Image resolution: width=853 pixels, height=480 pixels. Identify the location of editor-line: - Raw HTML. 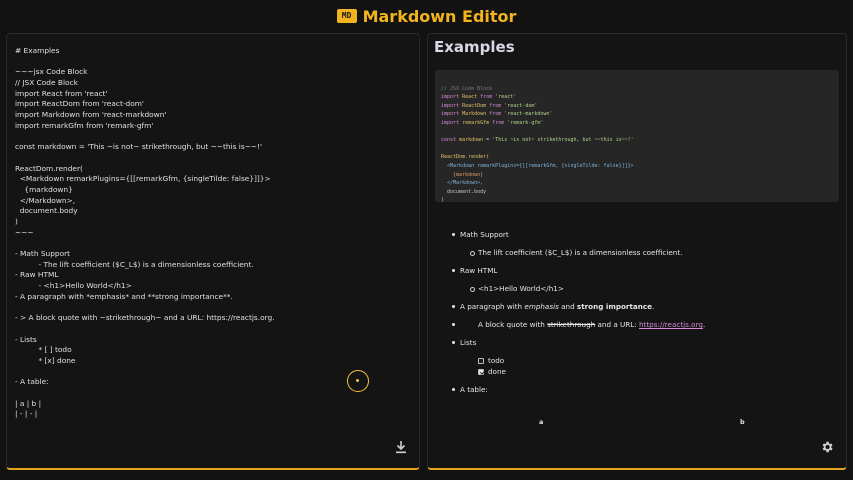
(215, 275).